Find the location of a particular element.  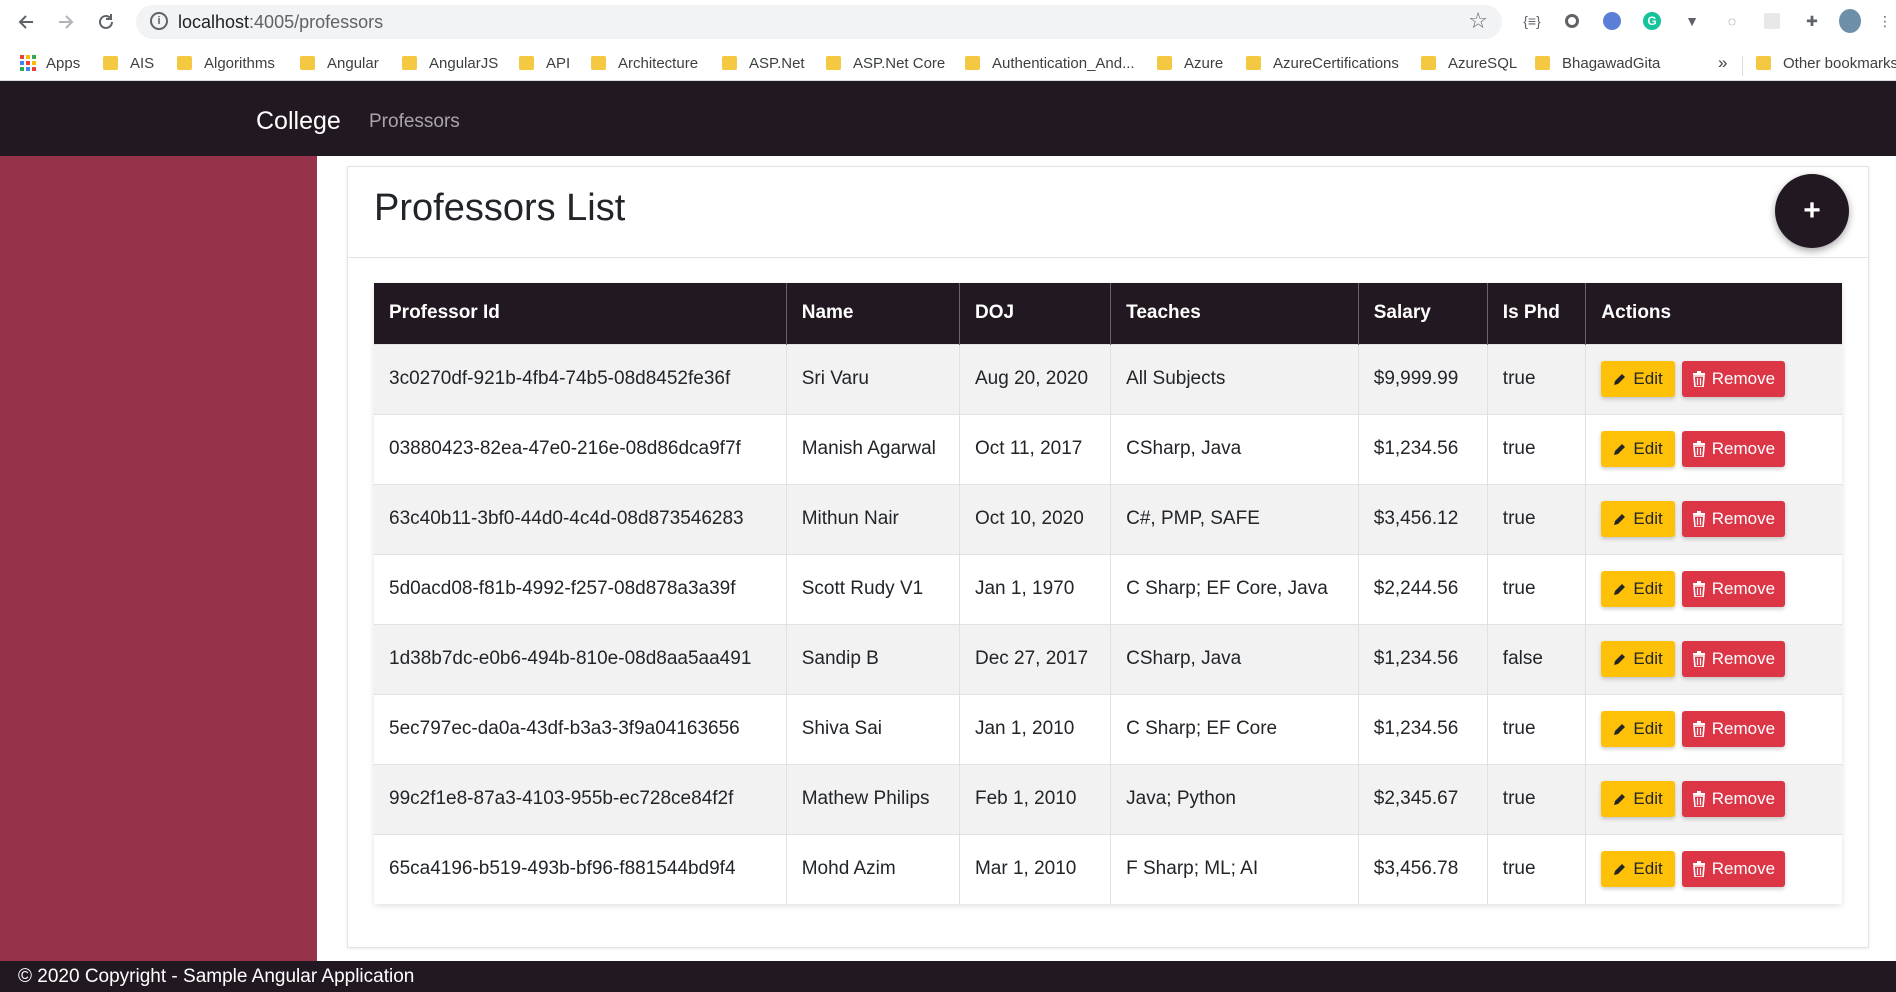

brand-link: College is located at coordinates (298, 121).